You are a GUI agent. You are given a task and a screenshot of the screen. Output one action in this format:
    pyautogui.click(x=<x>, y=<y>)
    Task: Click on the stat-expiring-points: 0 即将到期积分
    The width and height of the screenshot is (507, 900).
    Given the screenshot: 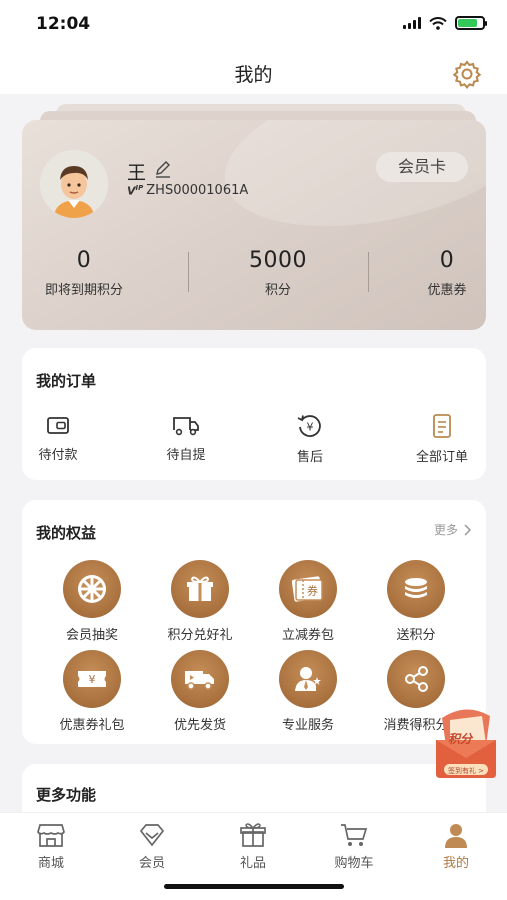 What is the action you would take?
    pyautogui.click(x=90, y=273)
    